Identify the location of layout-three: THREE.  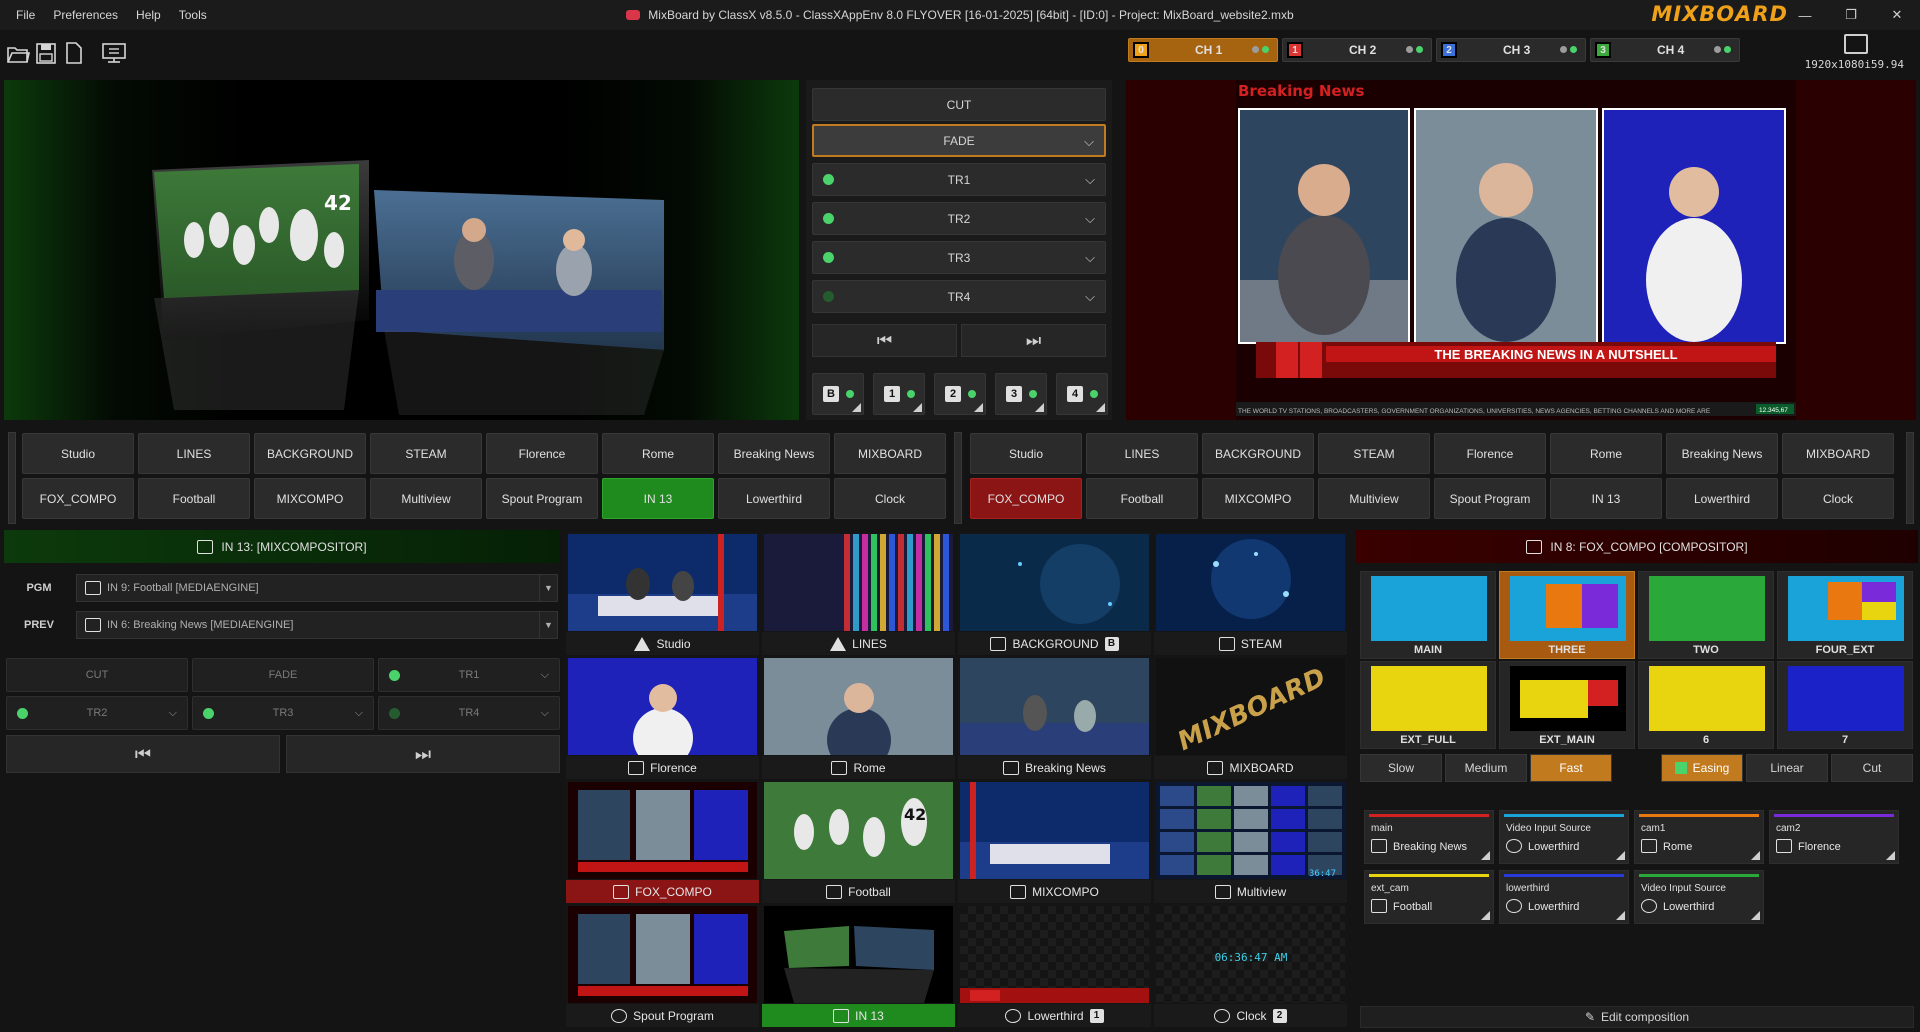
(1567, 615).